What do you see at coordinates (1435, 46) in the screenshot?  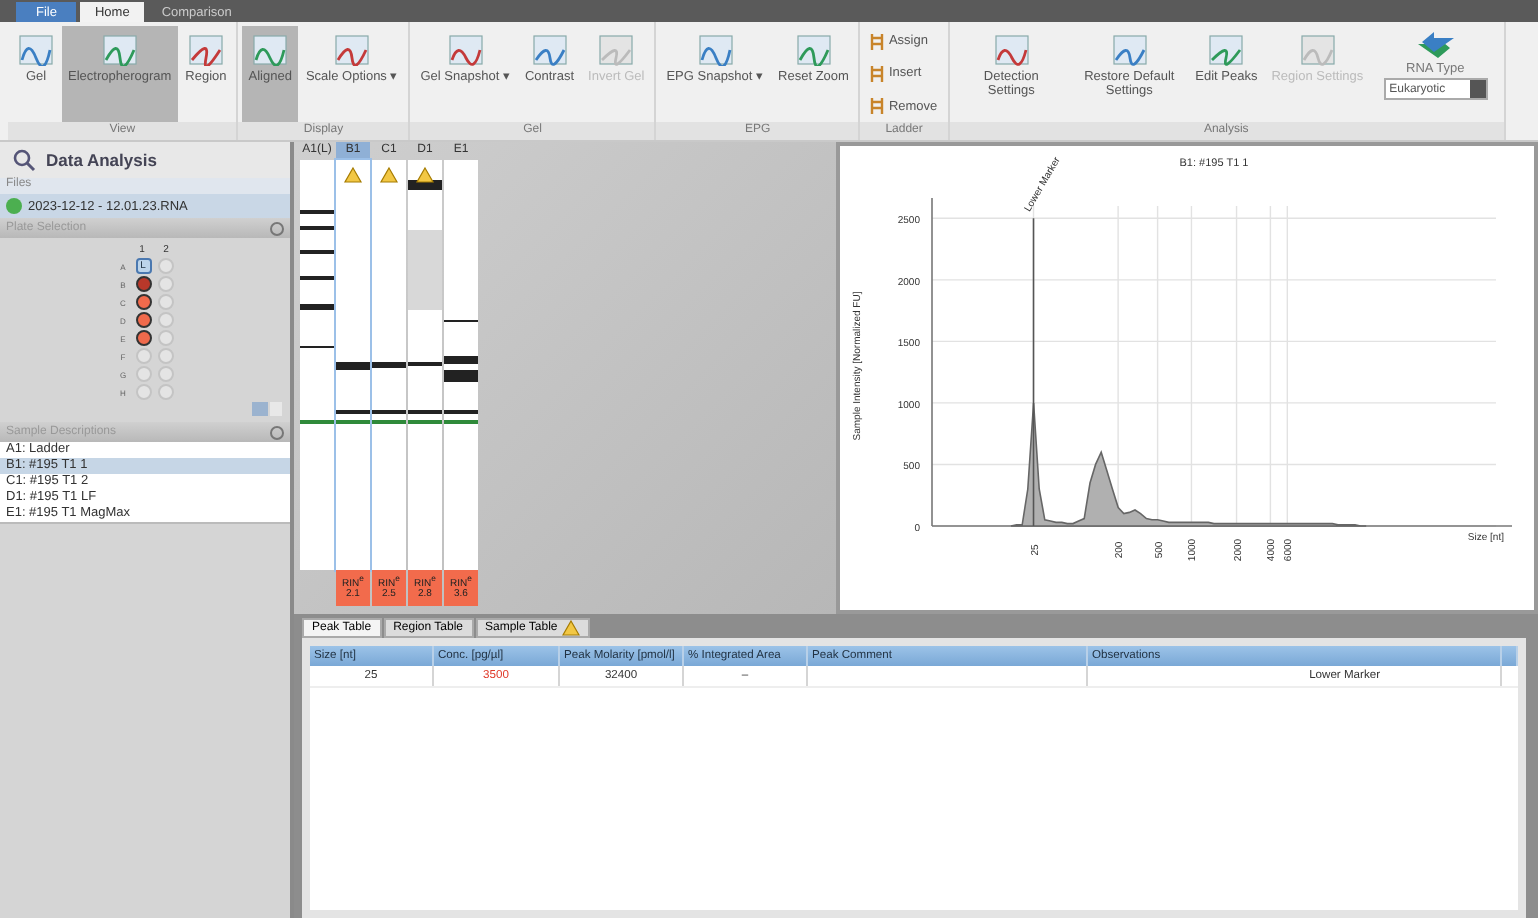 I see `arrows-icon` at bounding box center [1435, 46].